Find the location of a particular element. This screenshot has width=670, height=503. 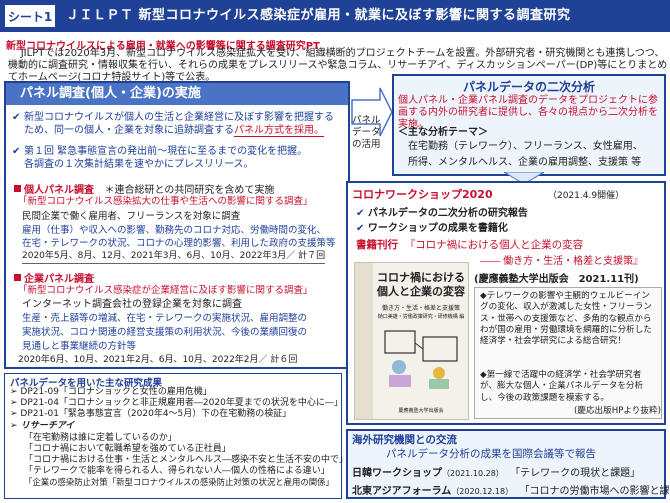

panel-point-2-line-a: 第１回 緊急事態宣言の発出前～現在に至るまでの変化を把握。 is located at coordinates (166, 151).